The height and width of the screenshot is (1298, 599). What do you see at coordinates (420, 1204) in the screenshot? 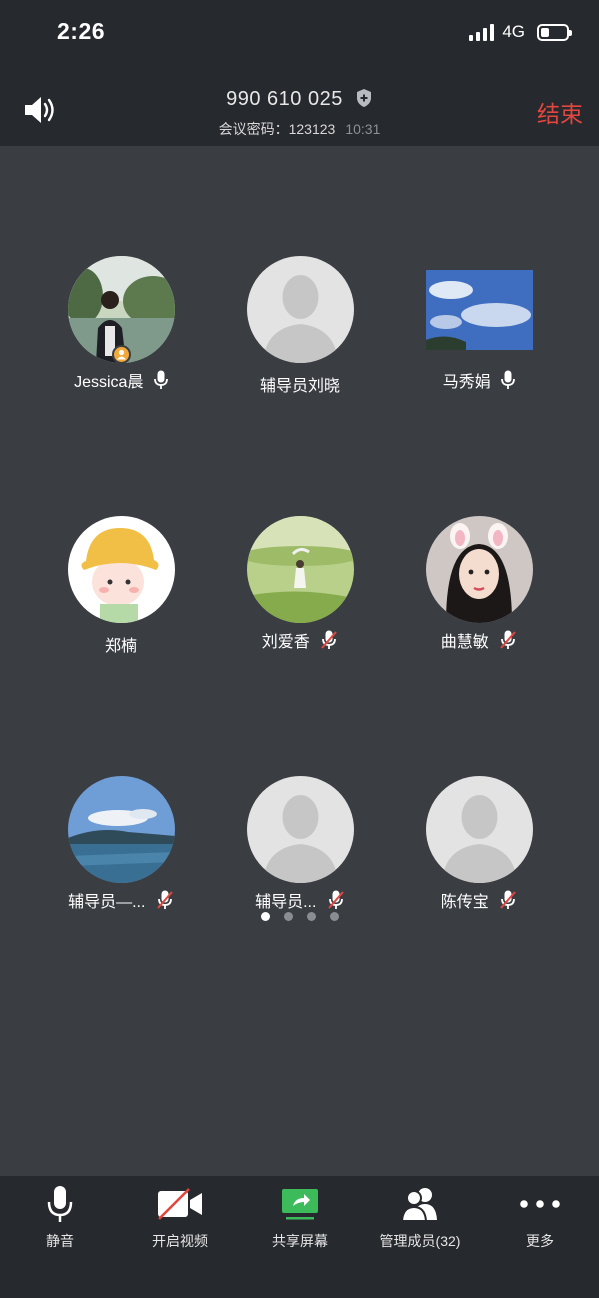
I see `members-icon` at bounding box center [420, 1204].